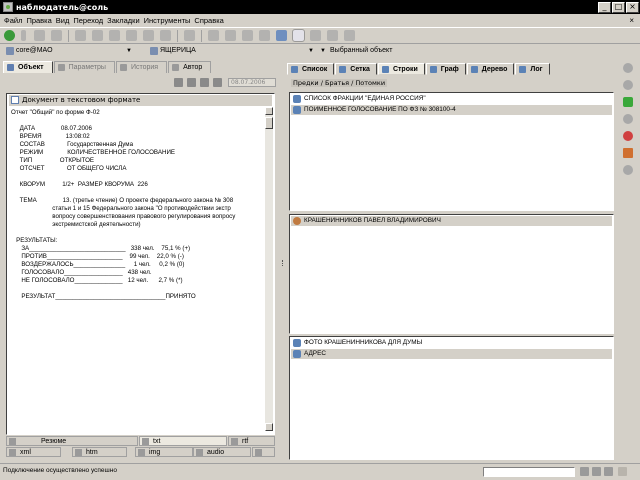  What do you see at coordinates (28, 67) in the screenshot?
I see `tab-object: Объект` at bounding box center [28, 67].